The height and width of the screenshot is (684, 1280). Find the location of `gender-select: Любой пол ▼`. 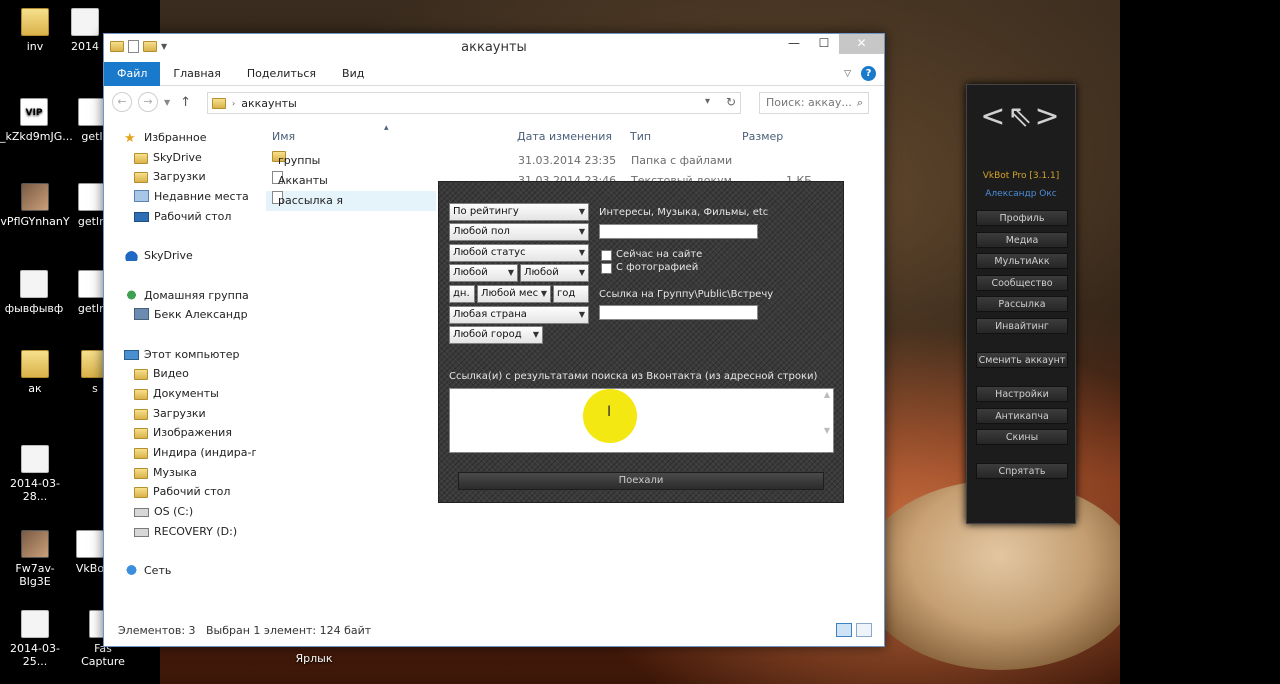

gender-select: Любой пол ▼ is located at coordinates (519, 232).